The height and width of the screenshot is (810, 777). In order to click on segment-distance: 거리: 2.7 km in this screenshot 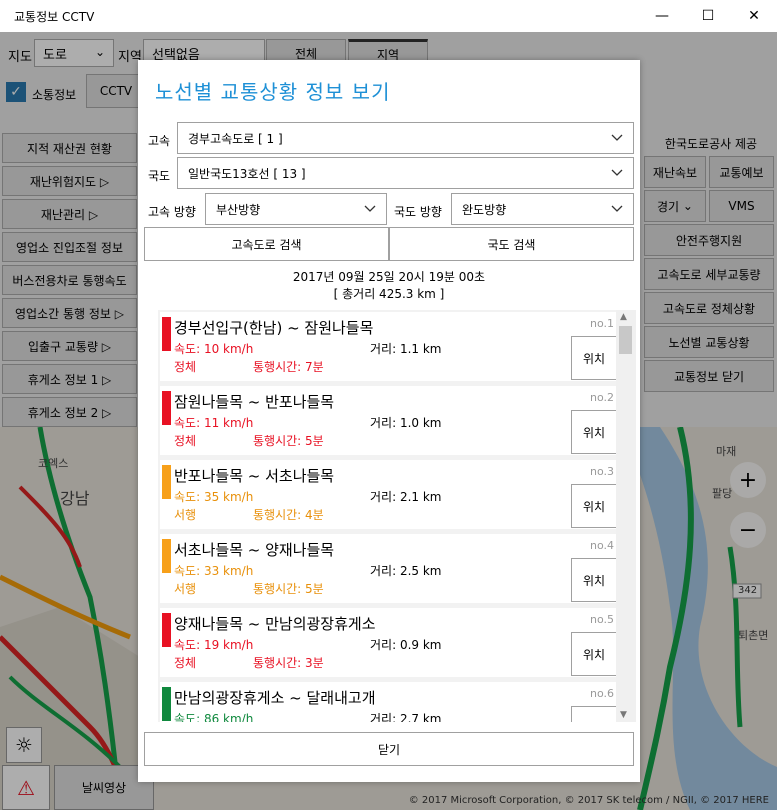, I will do `click(406, 717)`.